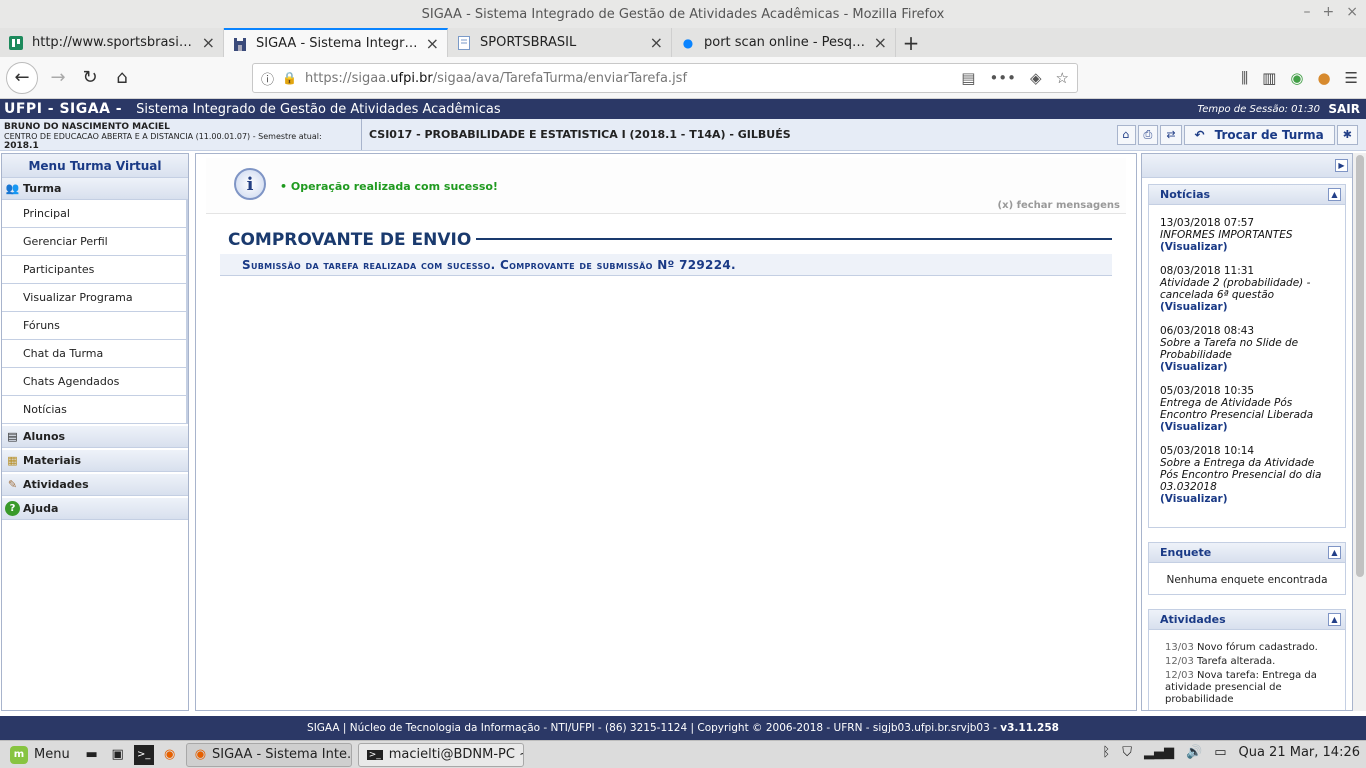 Image resolution: width=1366 pixels, height=768 pixels. What do you see at coordinates (1259, 134) in the screenshot?
I see `trocar-turma-button: ↶ Trocar de Turma` at bounding box center [1259, 134].